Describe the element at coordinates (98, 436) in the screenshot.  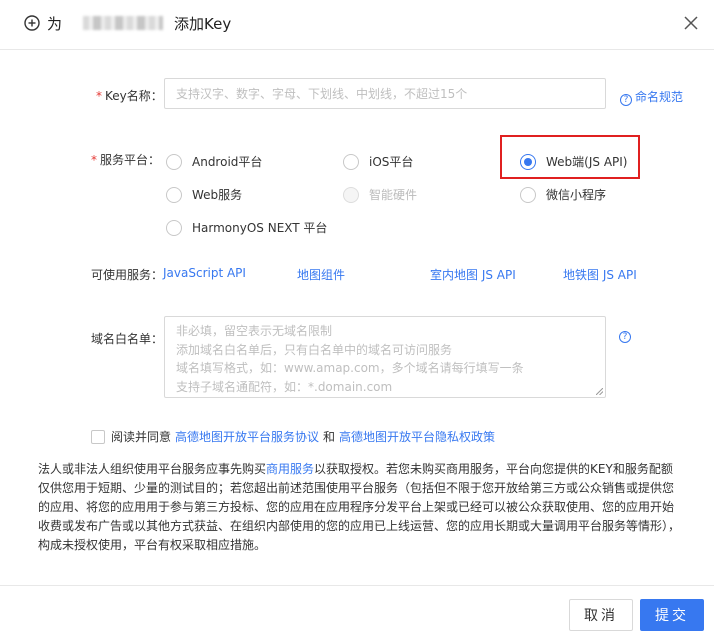
I see `agreement-checkbox` at that location.